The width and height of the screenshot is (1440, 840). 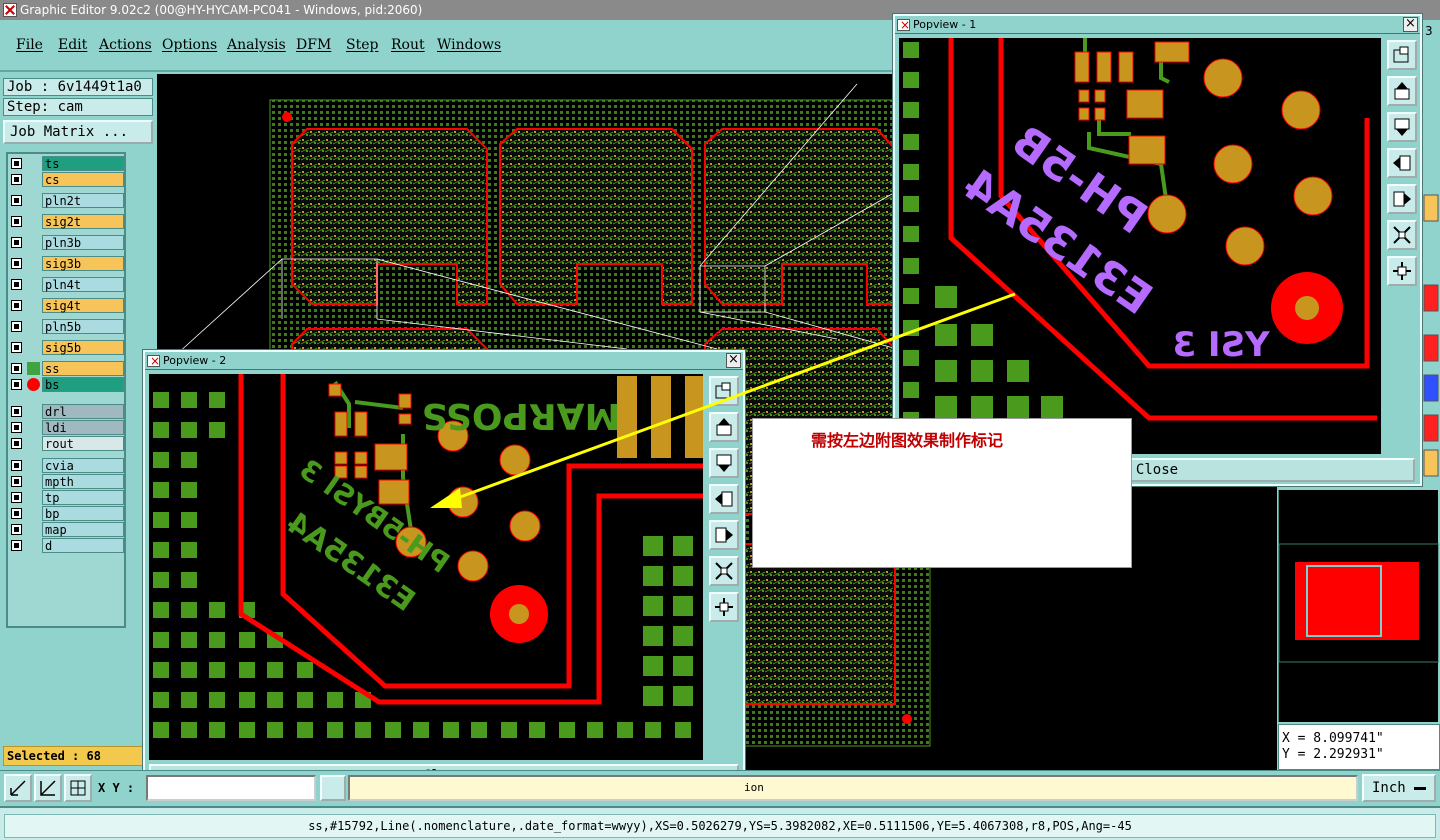 What do you see at coordinates (83, 497) in the screenshot?
I see `layer-name: tp` at bounding box center [83, 497].